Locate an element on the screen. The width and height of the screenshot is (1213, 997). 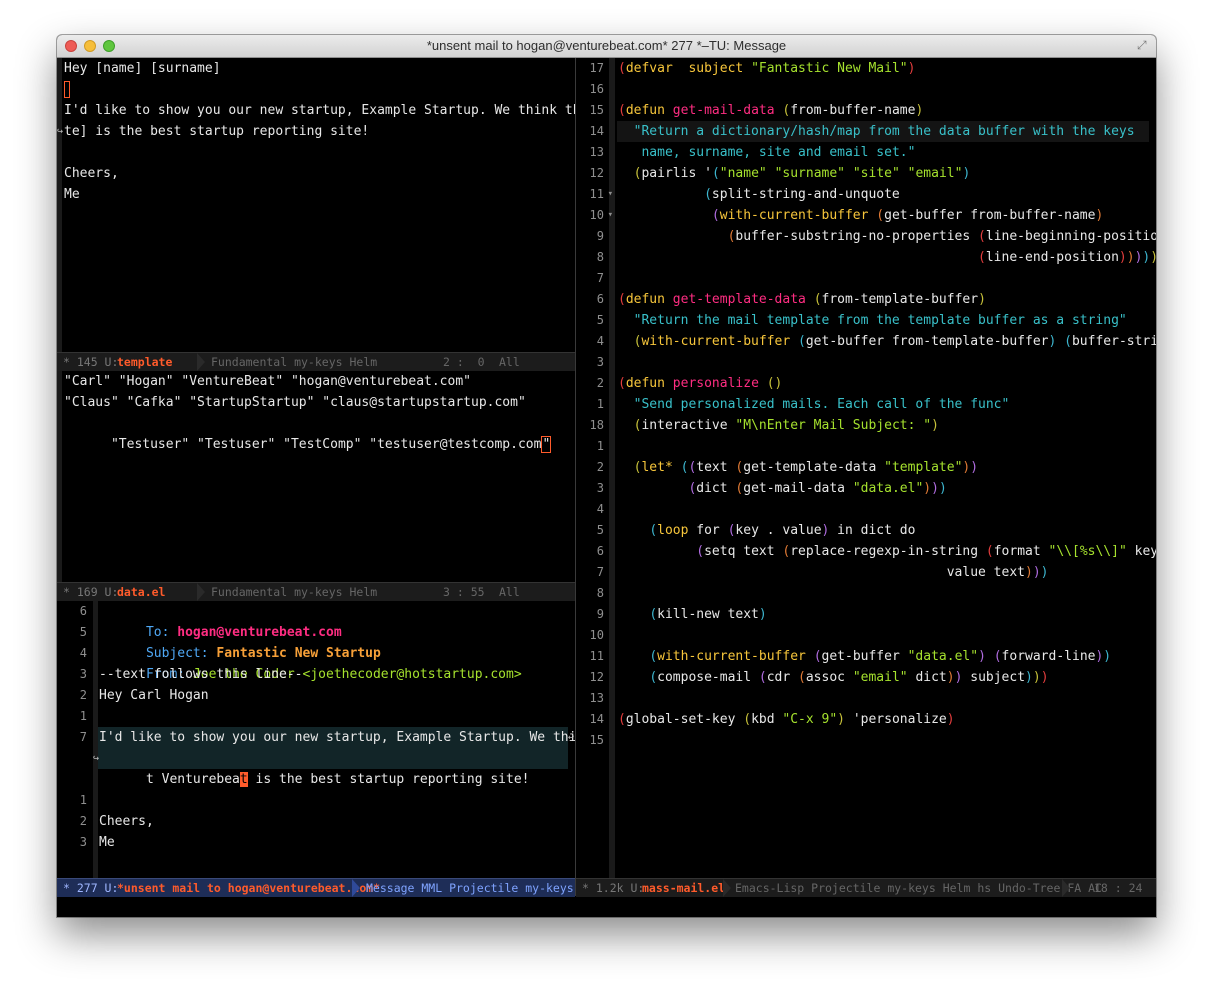
code-token: value text is located at coordinates (821, 572).